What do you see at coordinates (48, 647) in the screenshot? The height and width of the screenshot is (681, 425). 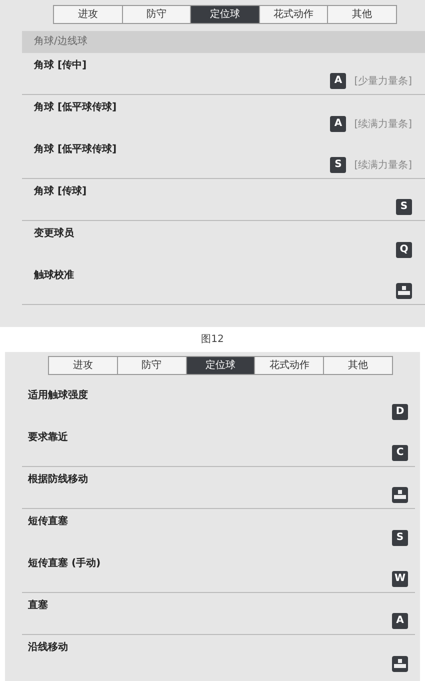 I see `action-label: 沿线移动` at bounding box center [48, 647].